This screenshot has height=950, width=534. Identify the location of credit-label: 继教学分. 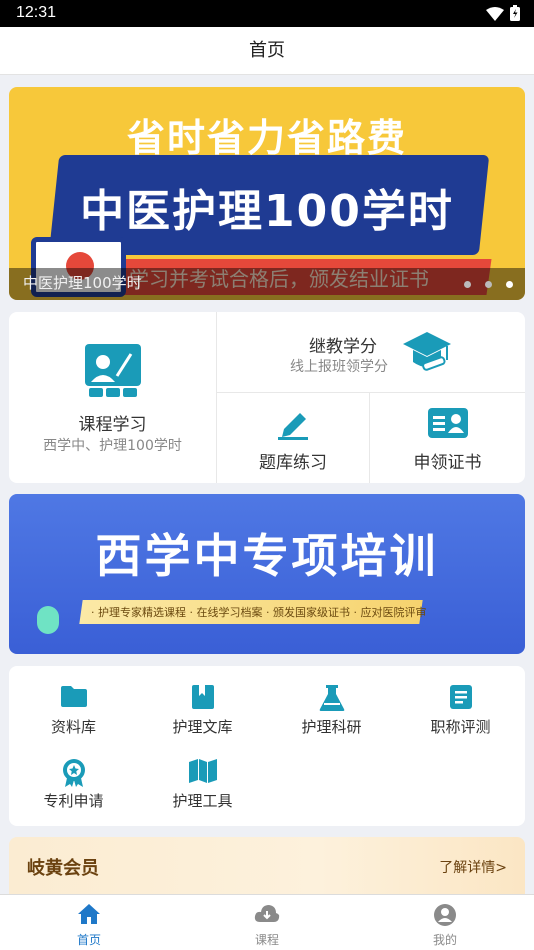
(343, 347).